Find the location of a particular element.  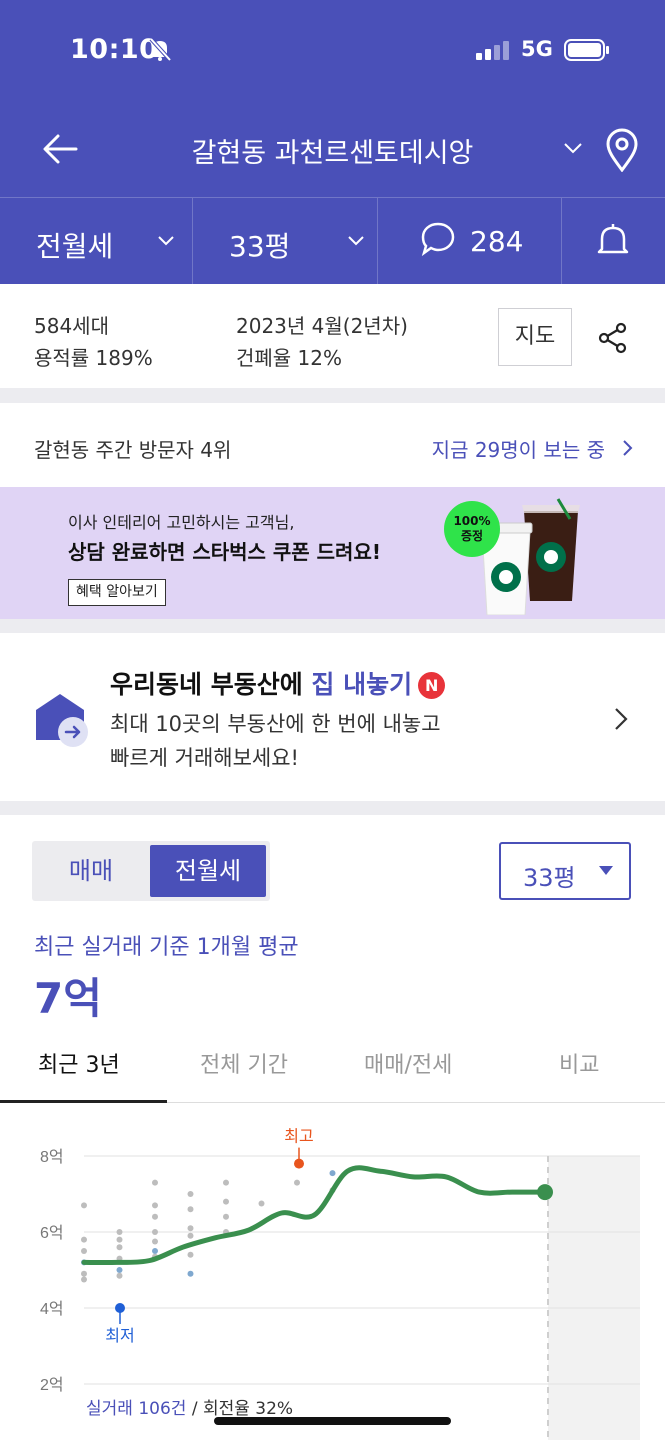

badge-line1: 100% is located at coordinates (472, 521).